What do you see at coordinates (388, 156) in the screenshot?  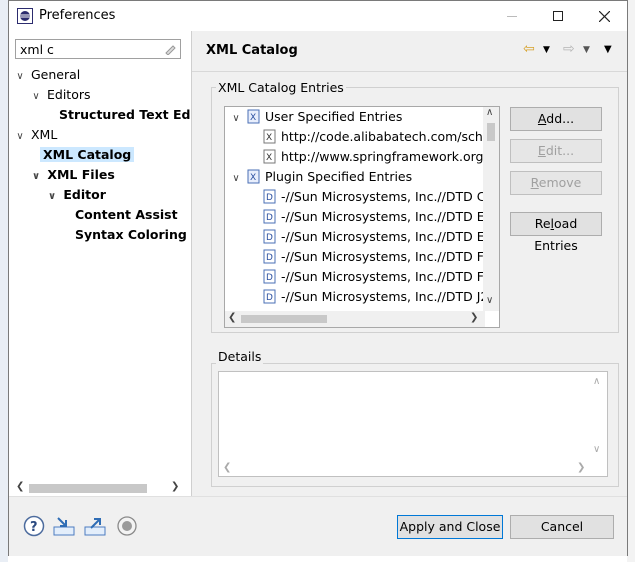 I see `list-item-label: http://www.springframework.org/s` at bounding box center [388, 156].